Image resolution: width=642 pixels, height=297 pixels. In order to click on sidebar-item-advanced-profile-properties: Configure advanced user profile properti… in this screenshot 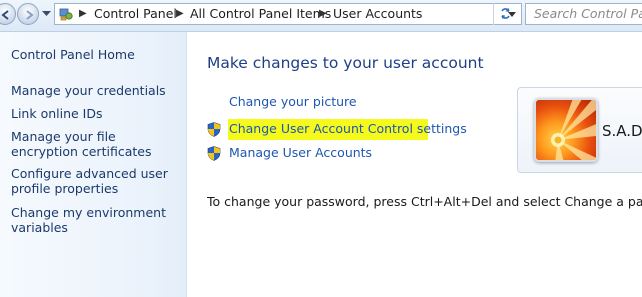, I will do `click(96, 181)`.